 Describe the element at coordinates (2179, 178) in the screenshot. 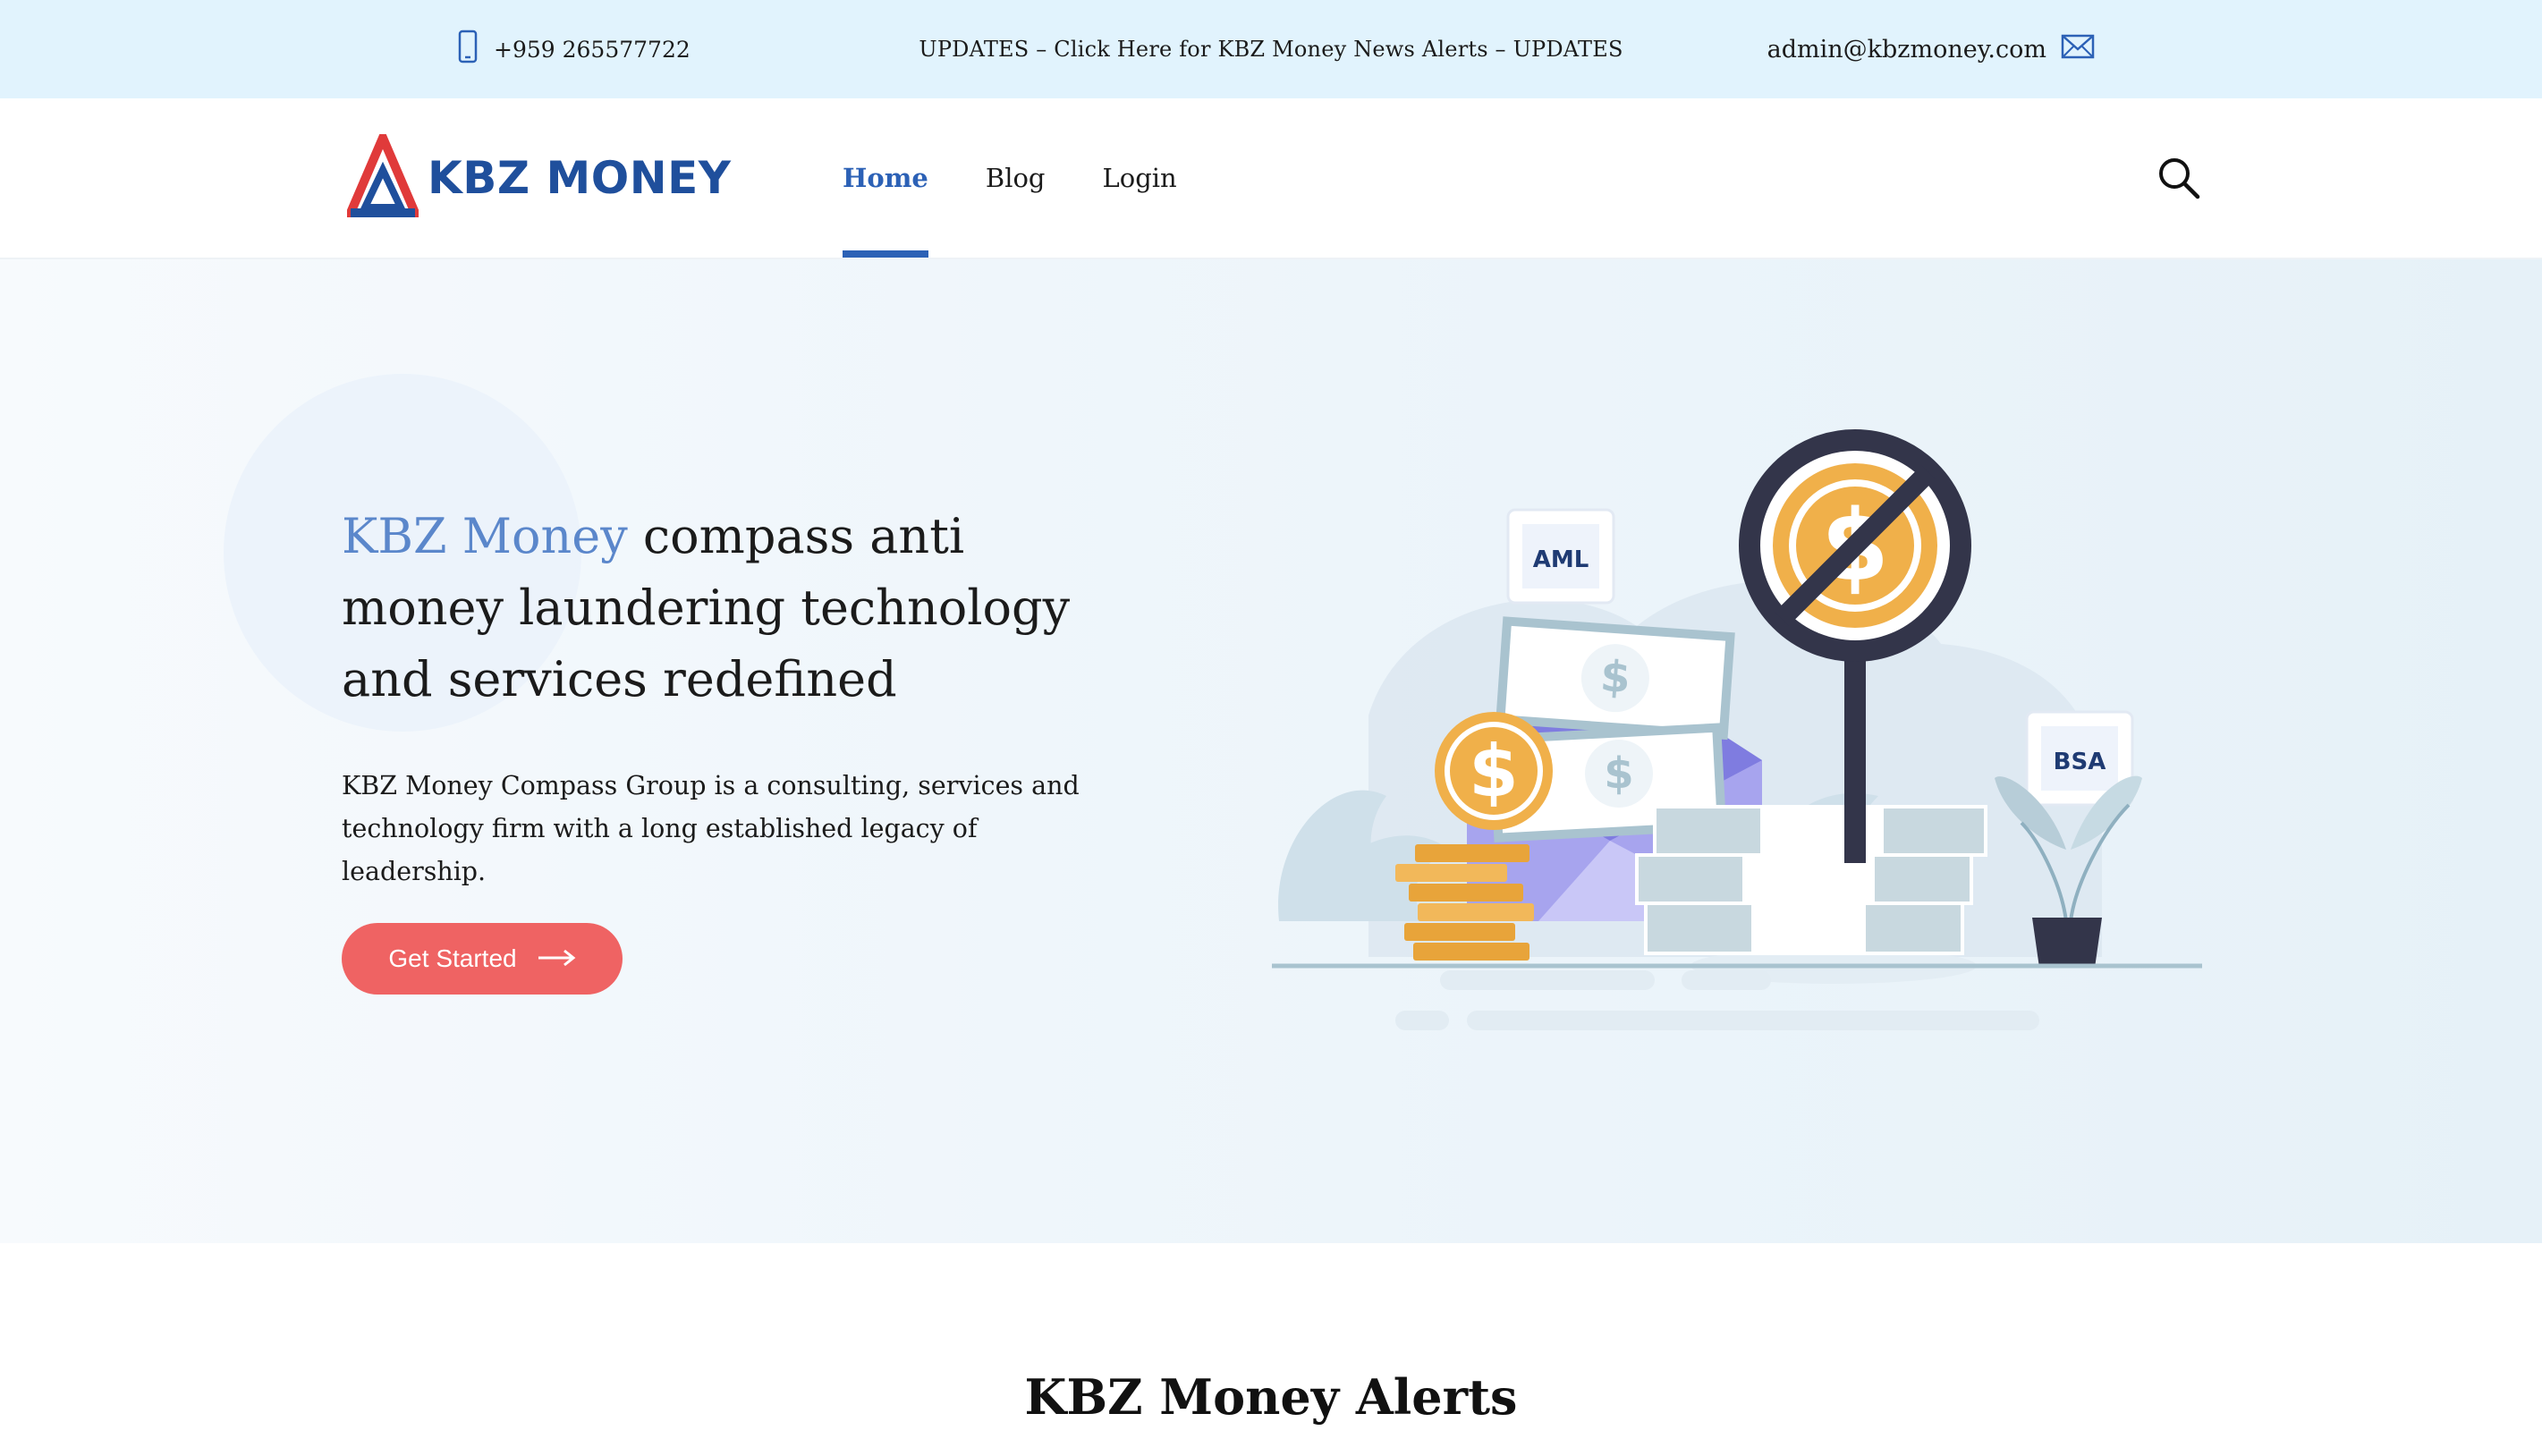

I see `search-button` at that location.